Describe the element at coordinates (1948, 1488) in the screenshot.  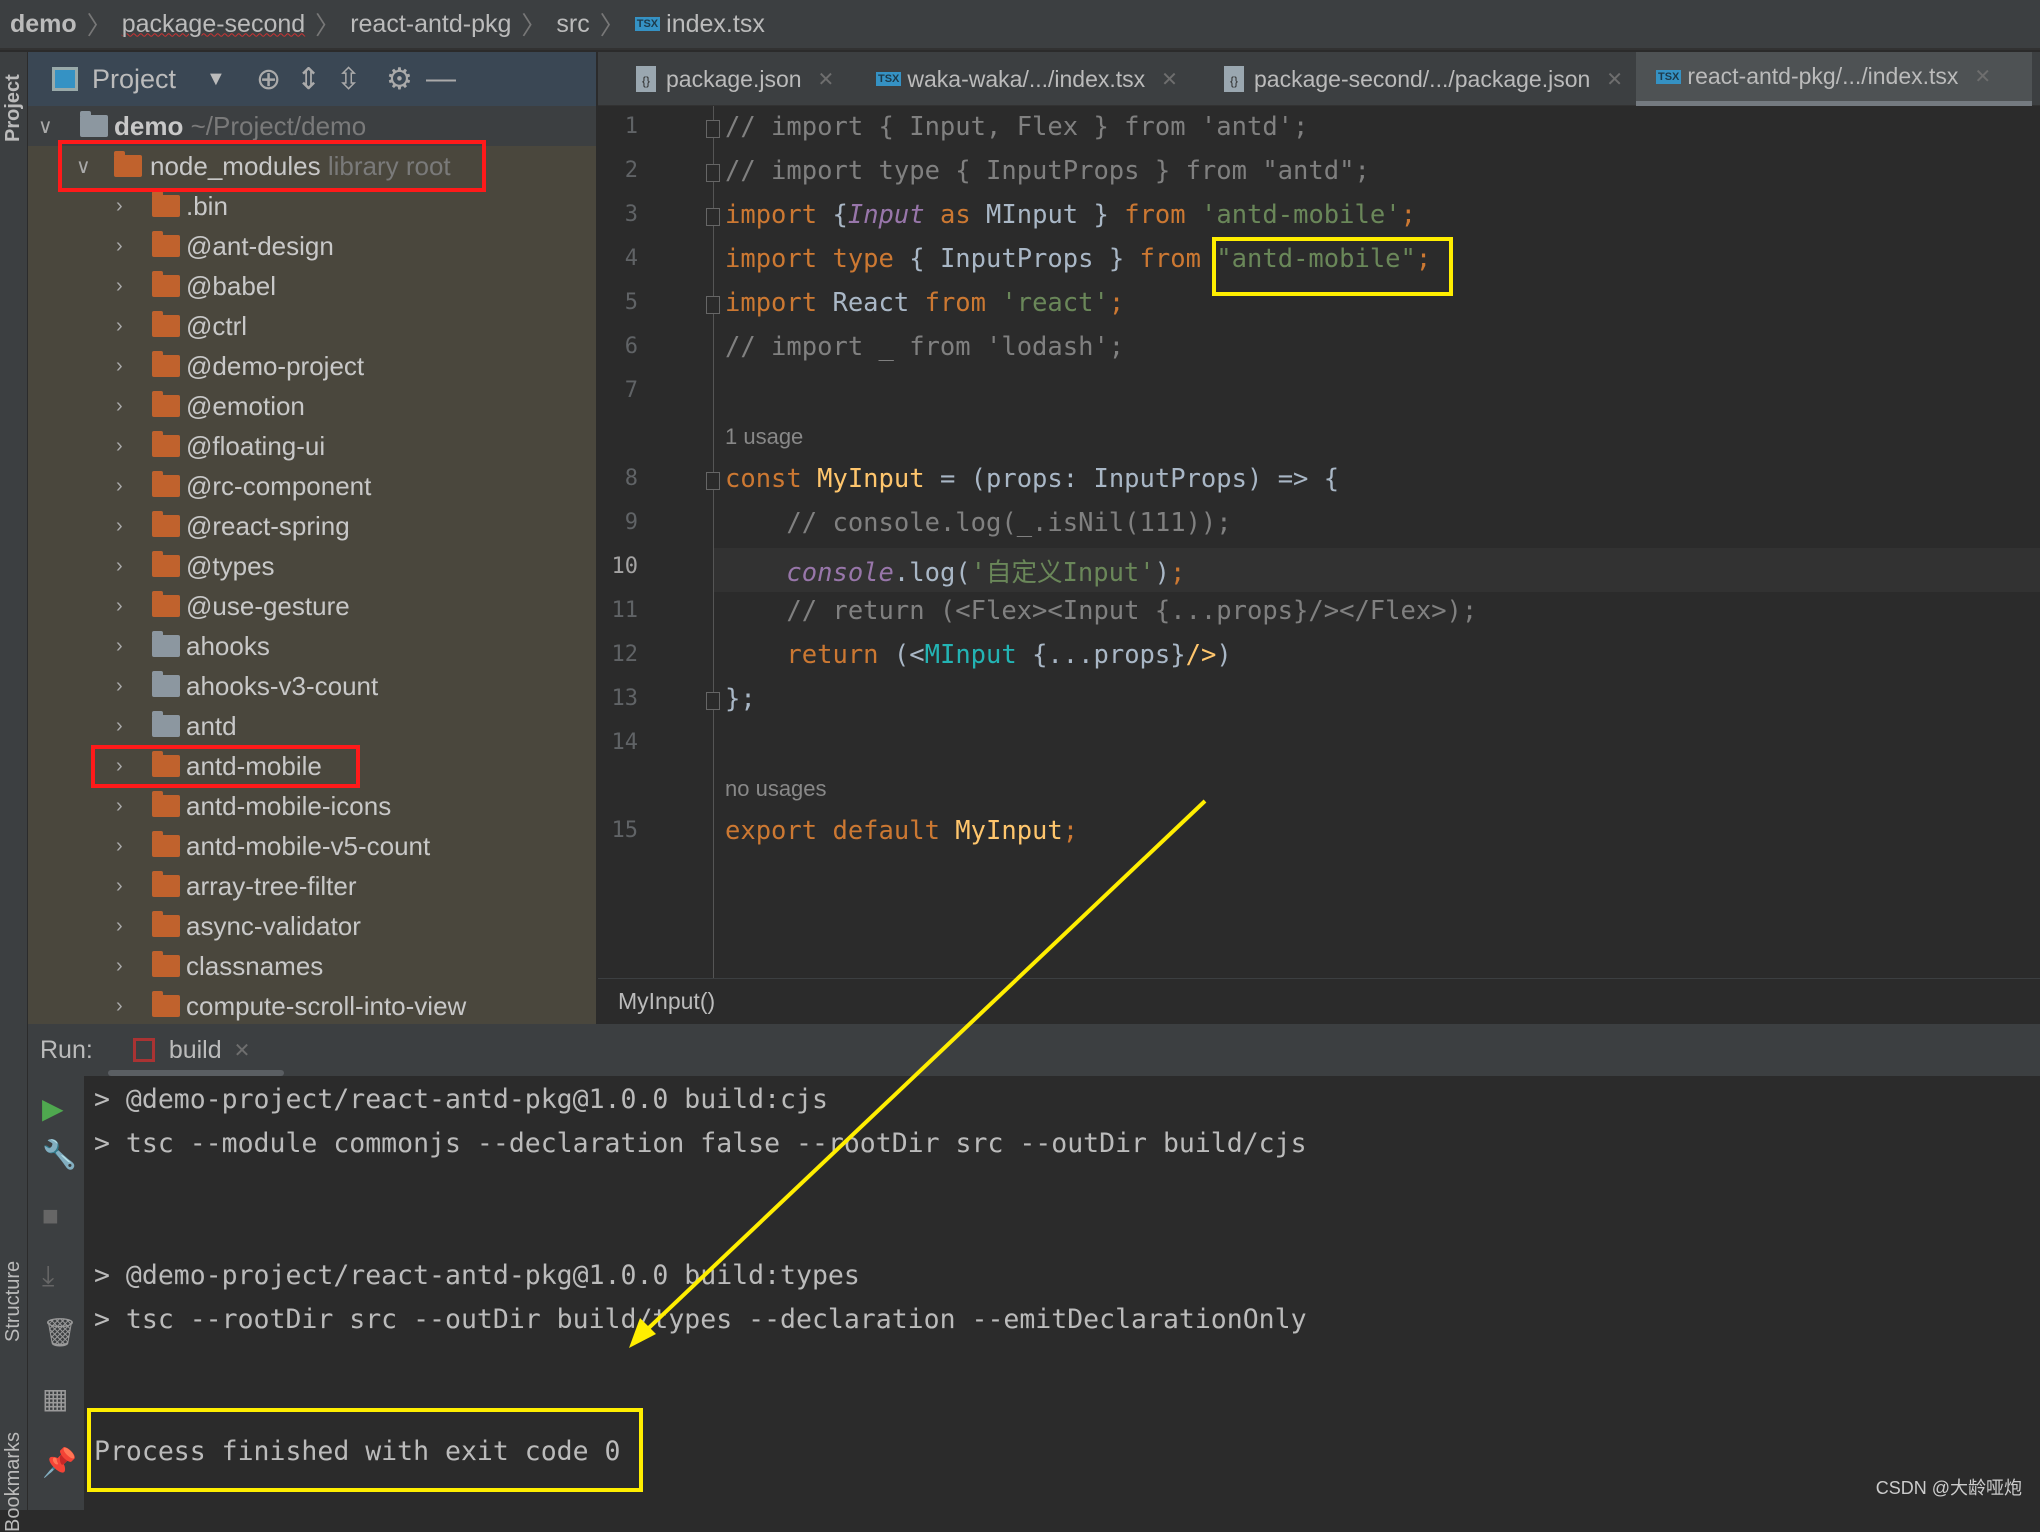
I see `watermark: CSDN @大龄哑炮` at that location.